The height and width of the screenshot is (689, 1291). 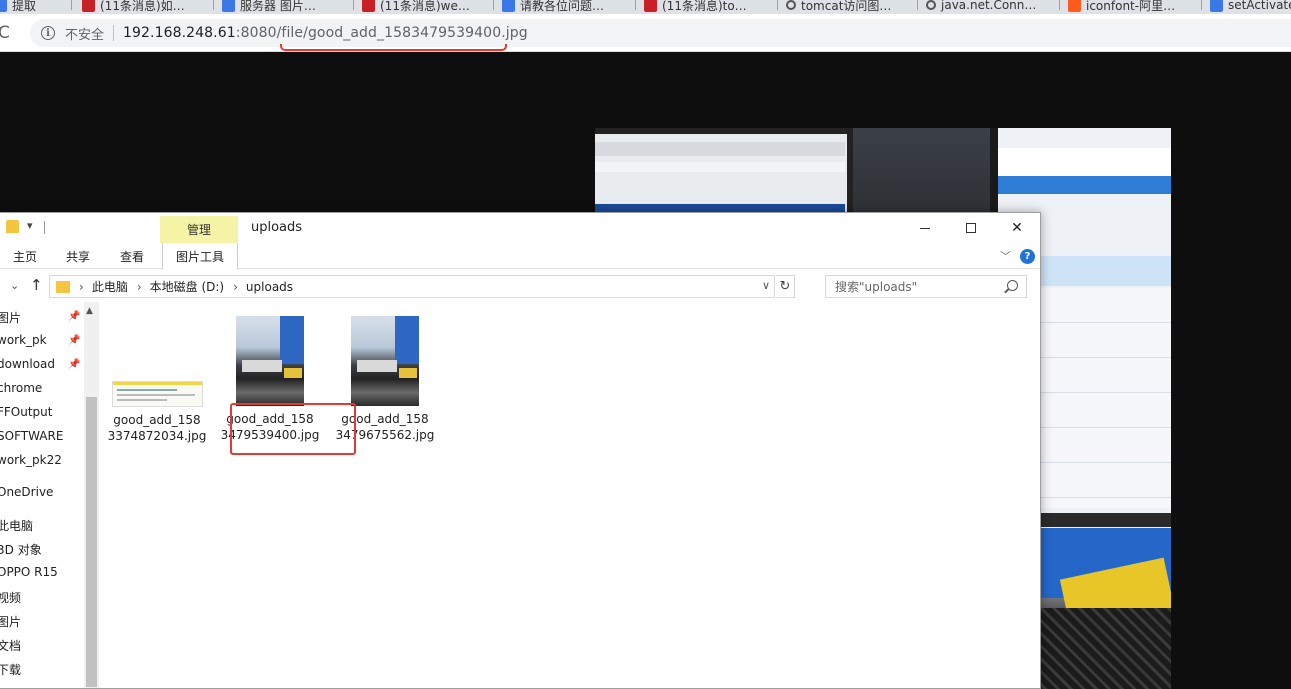 I want to click on search-placeholder: 搜索"uploads", so click(x=876, y=287).